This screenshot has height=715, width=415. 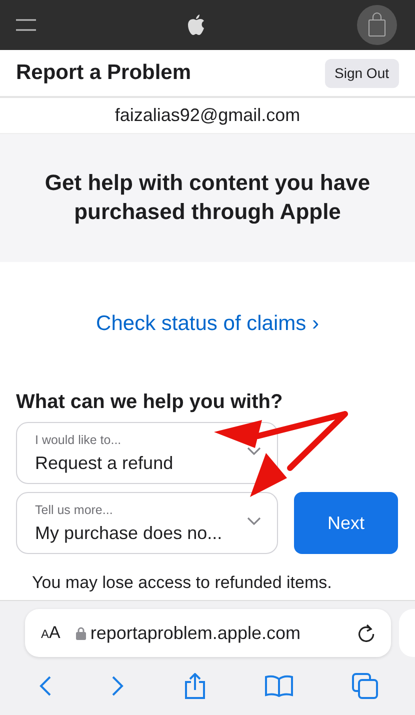 I want to click on address-bar: AA reportaproblem.apple.com, so click(x=208, y=633).